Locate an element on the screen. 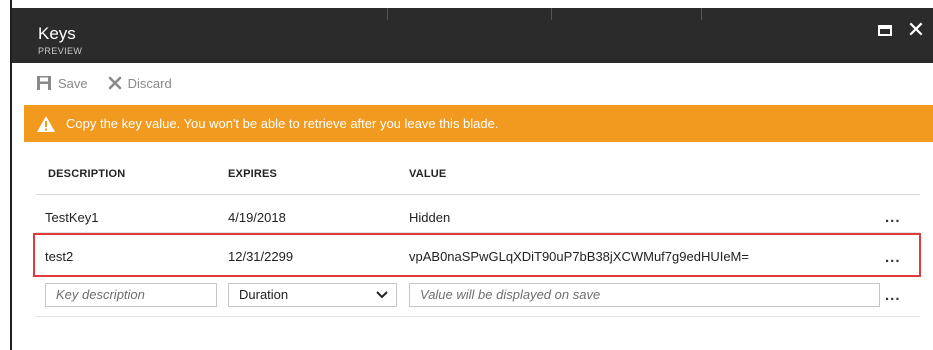  save-button: Save is located at coordinates (62, 83).